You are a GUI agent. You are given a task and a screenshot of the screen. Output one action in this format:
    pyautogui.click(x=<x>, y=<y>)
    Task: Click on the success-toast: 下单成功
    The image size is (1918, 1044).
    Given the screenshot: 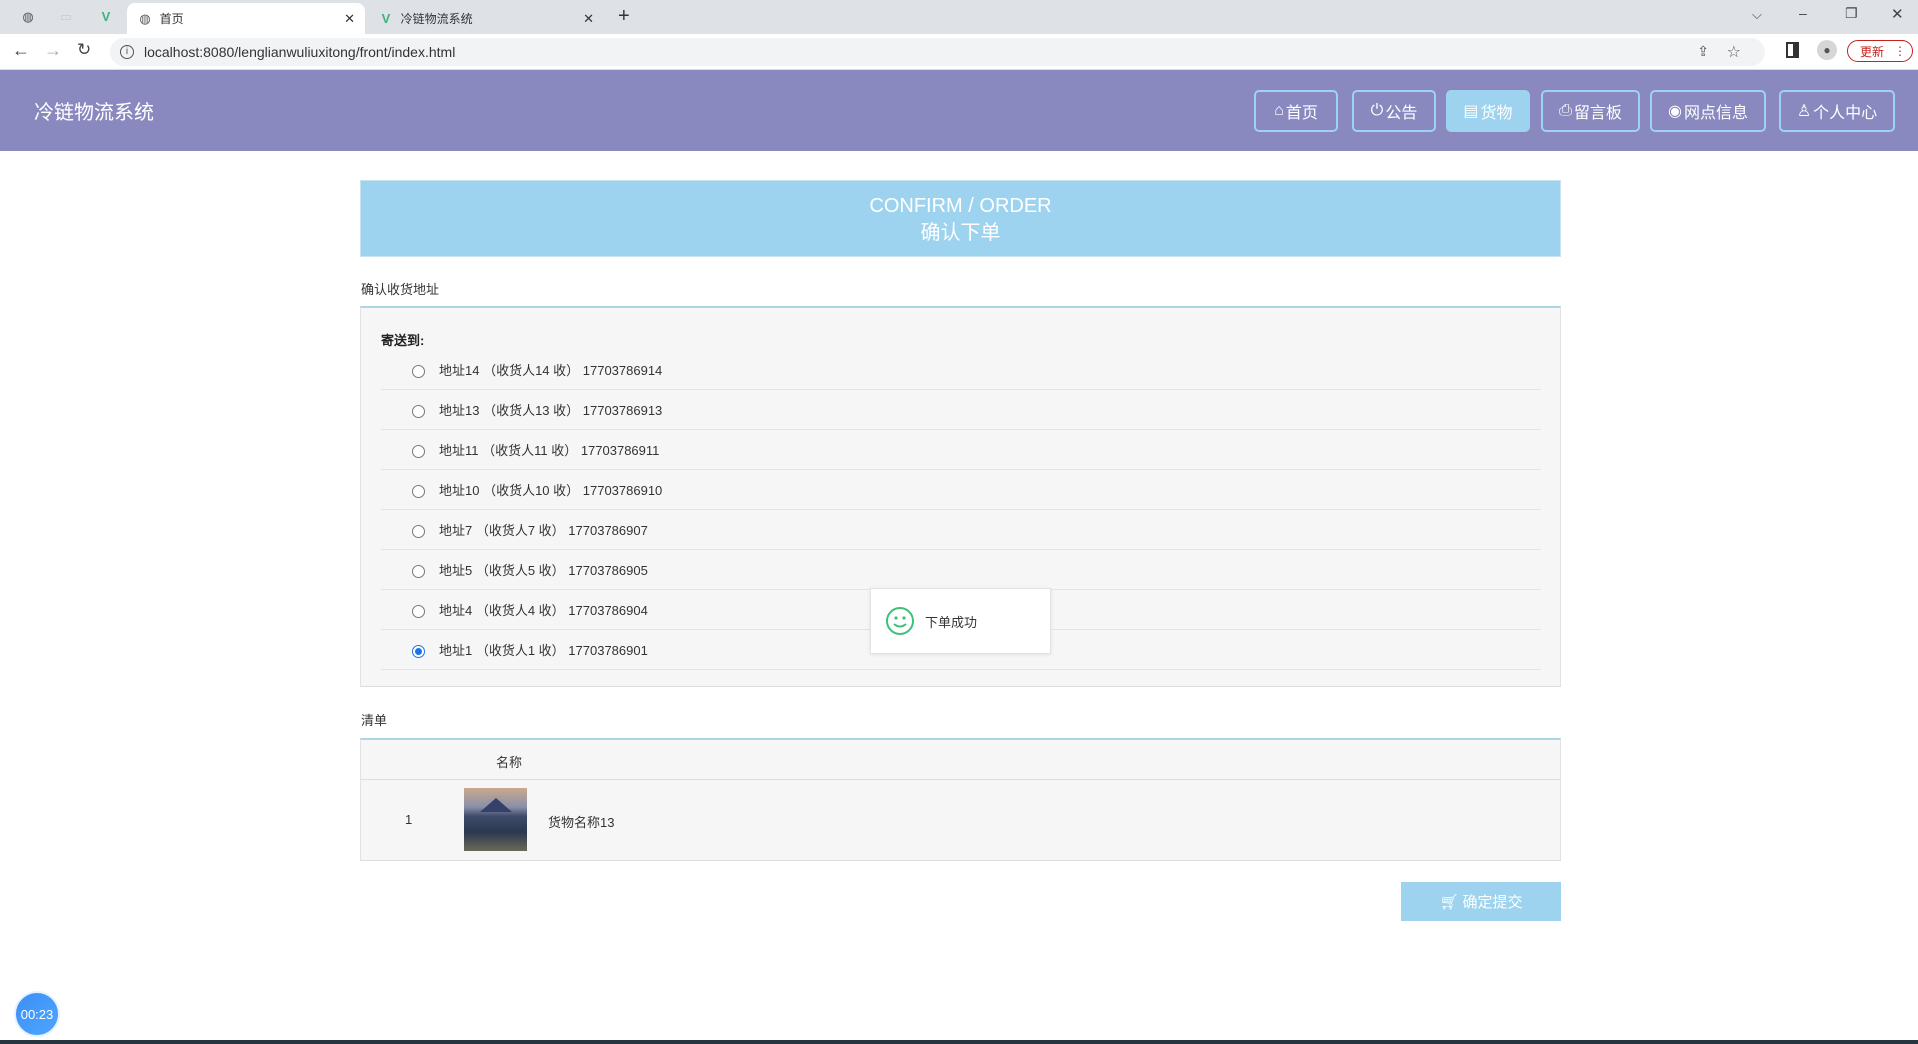 What is the action you would take?
    pyautogui.click(x=960, y=621)
    